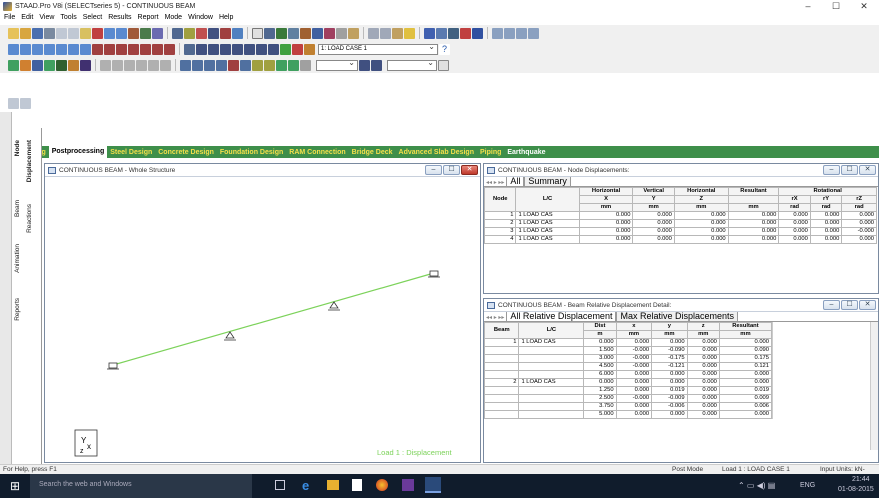 The image size is (879, 498). I want to click on task-view-icon, so click(280, 485).